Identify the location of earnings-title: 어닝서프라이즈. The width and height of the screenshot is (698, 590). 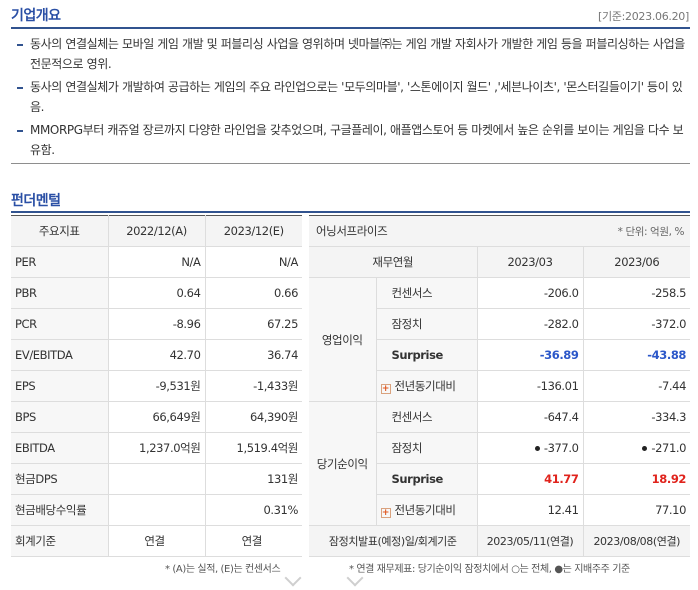
(393, 231).